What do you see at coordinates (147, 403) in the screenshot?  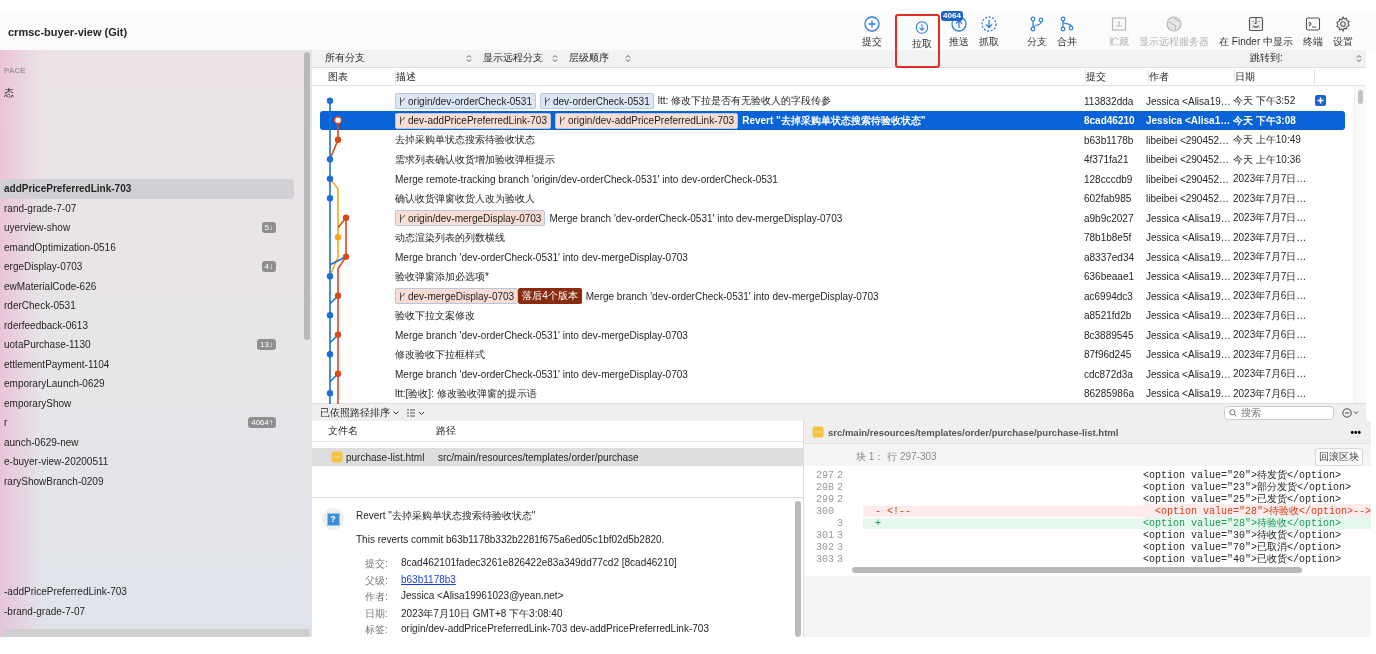 I see `branch-item: emporaryShow` at bounding box center [147, 403].